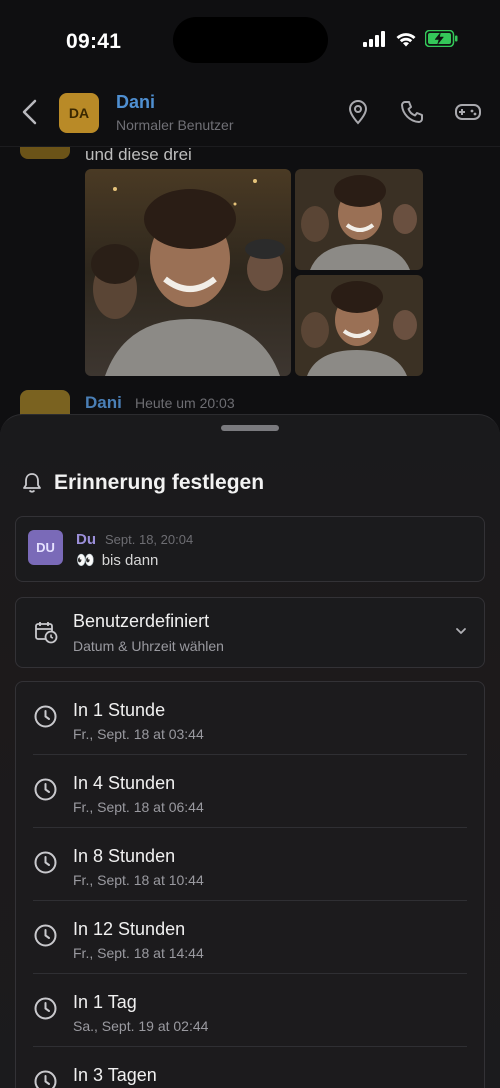 Image resolution: width=500 pixels, height=1088 pixels. I want to click on message-avatar-da: DA, so click(45, 403).